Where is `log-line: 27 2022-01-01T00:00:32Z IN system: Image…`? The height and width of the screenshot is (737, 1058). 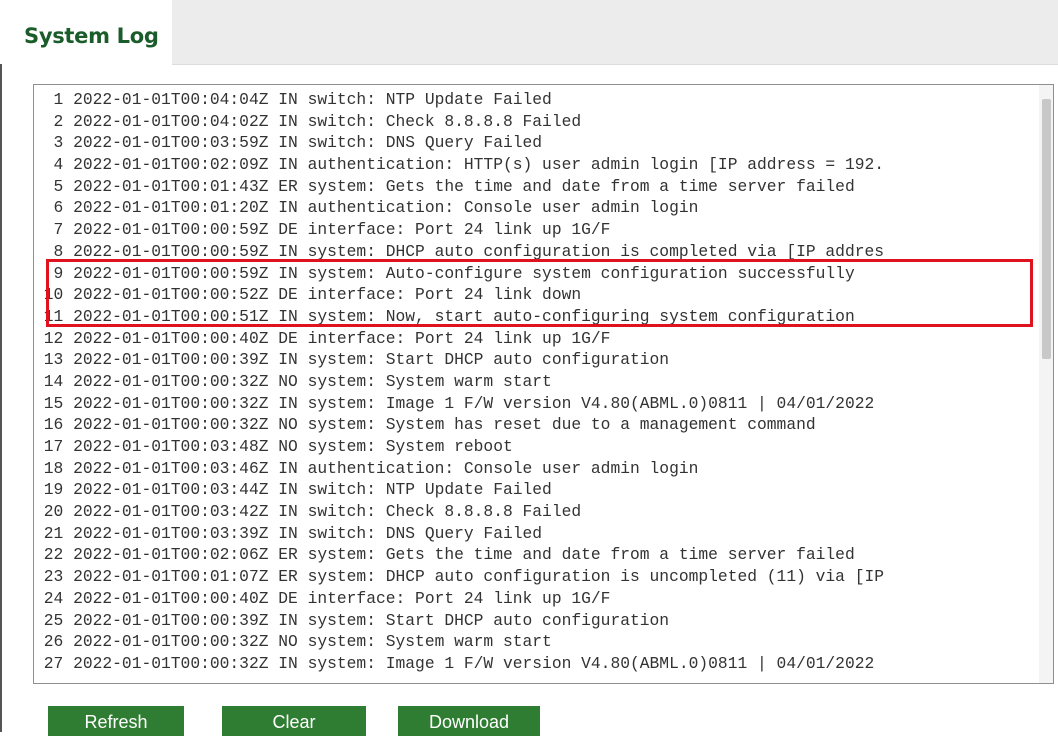
log-line: 27 2022-01-01T00:00:32Z IN system: Image… is located at coordinates (454, 663).